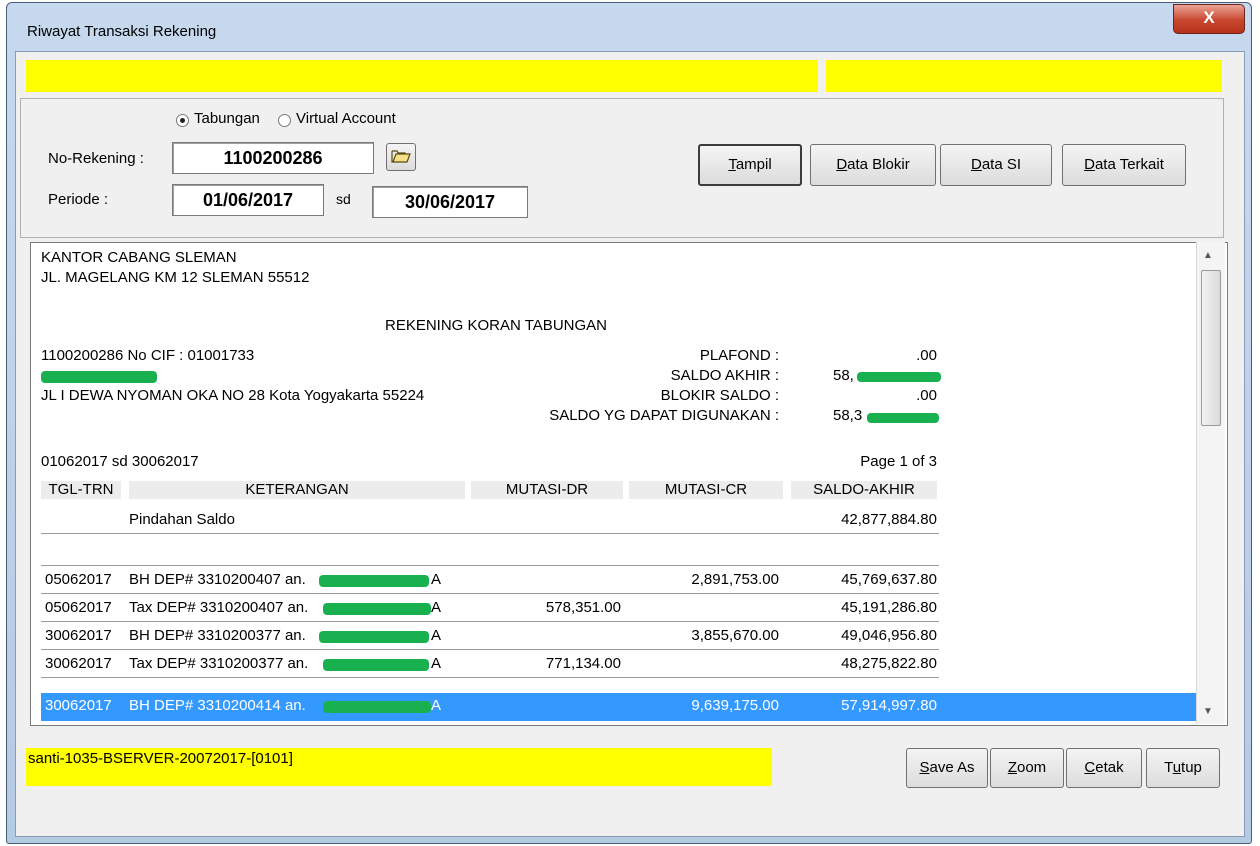  I want to click on data-blokir-button-hotkey: D, so click(842, 164).